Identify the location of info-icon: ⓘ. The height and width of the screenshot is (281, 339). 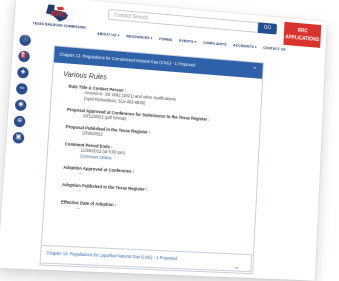
(25, 40).